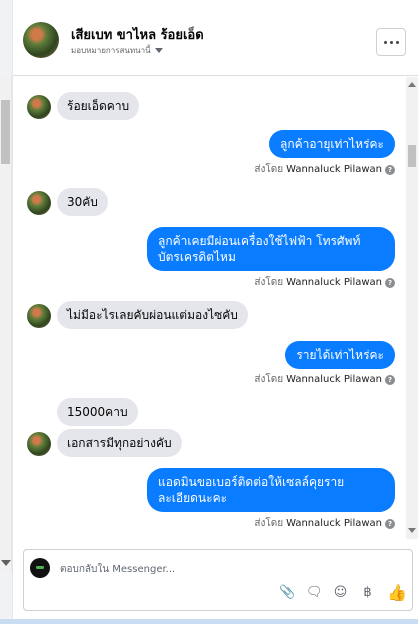 This screenshot has width=418, height=624. What do you see at coordinates (98, 106) in the screenshot?
I see `incoming-message: ร้อยเอ็ดคาบ` at bounding box center [98, 106].